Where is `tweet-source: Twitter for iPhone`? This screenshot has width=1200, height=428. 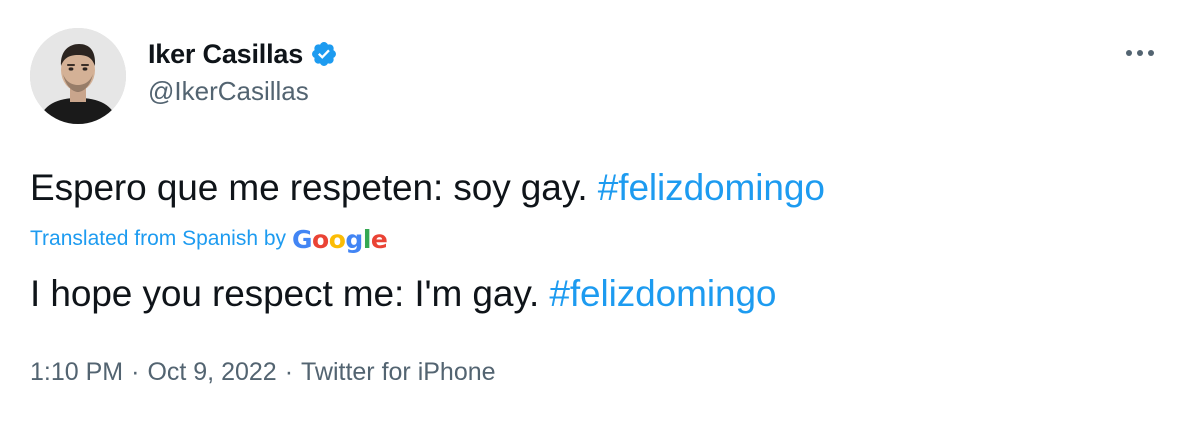 tweet-source: Twitter for iPhone is located at coordinates (398, 372).